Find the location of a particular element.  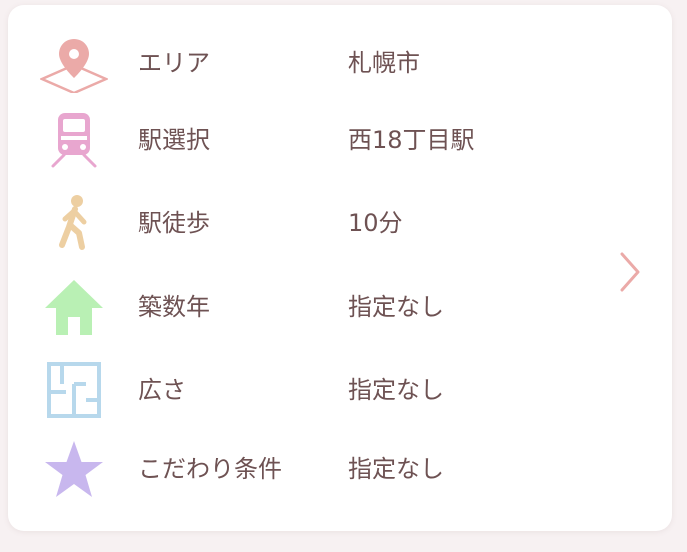

map-pin-icon is located at coordinates (74, 63).